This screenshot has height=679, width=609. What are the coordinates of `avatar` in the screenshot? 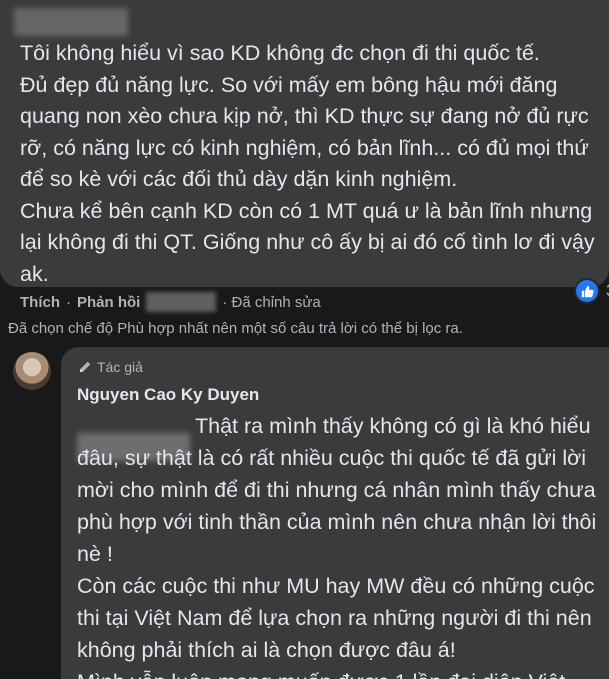 It's located at (32, 371).